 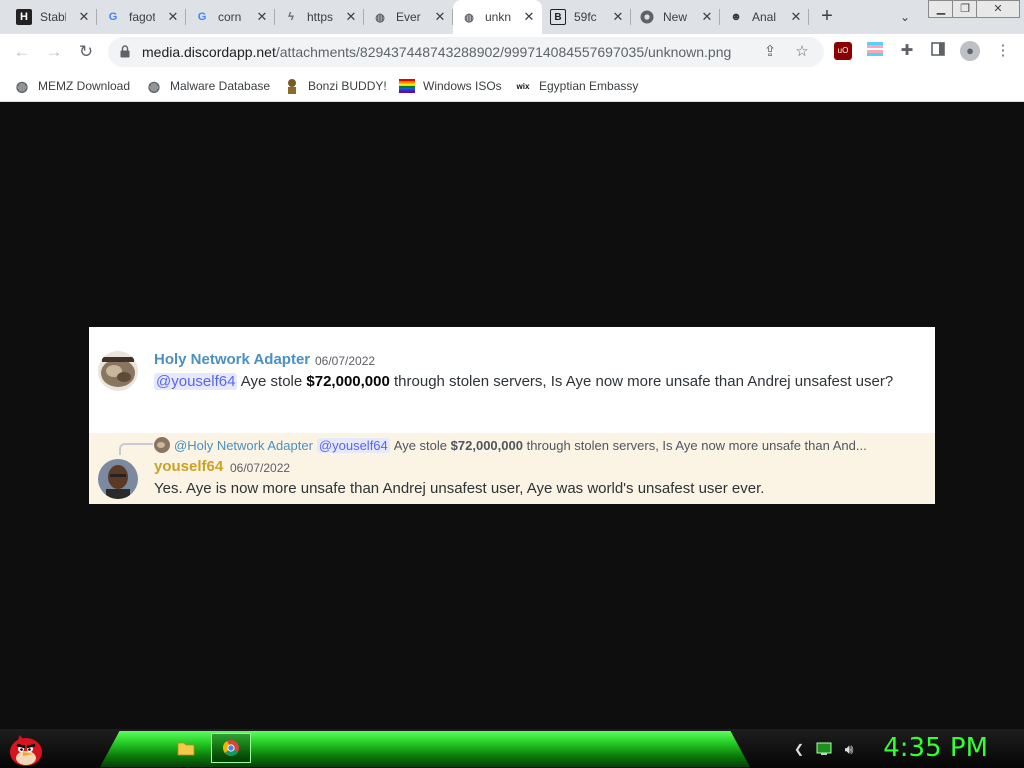 What do you see at coordinates (196, 381) in the screenshot?
I see `user-mention: @youself64` at bounding box center [196, 381].